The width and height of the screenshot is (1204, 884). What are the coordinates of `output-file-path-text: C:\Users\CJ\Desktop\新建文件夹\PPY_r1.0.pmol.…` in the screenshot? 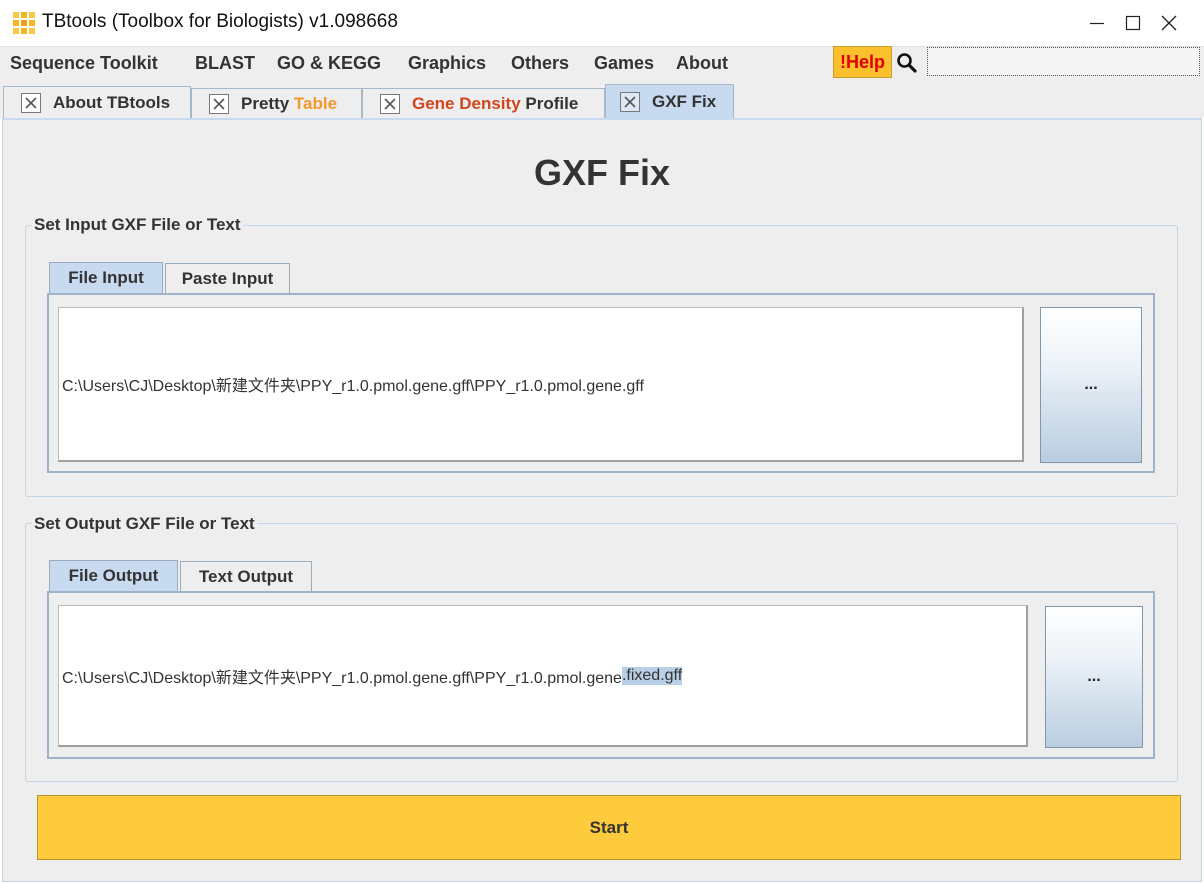 It's located at (342, 678).